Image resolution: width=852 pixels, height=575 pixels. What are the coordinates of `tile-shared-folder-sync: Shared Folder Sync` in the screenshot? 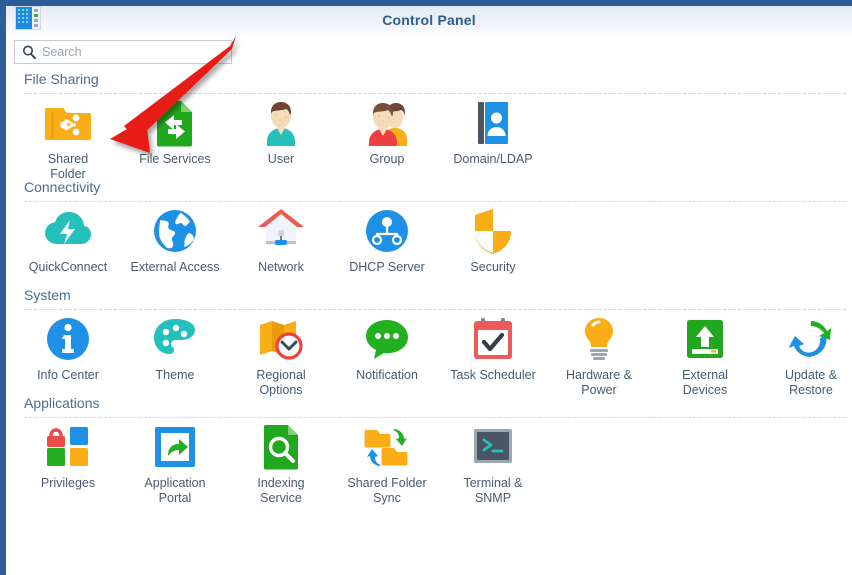 It's located at (387, 462).